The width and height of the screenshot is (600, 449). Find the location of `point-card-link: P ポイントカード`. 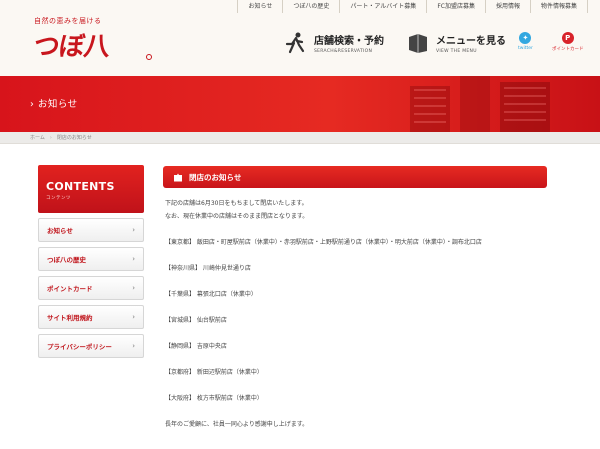

point-card-link: P ポイントカード is located at coordinates (568, 42).